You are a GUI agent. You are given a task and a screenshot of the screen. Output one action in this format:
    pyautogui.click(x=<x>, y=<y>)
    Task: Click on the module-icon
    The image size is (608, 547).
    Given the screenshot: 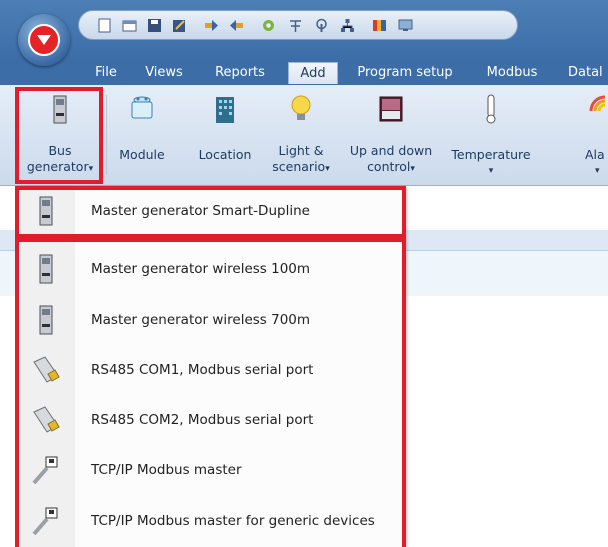 What is the action you would take?
    pyautogui.click(x=142, y=107)
    